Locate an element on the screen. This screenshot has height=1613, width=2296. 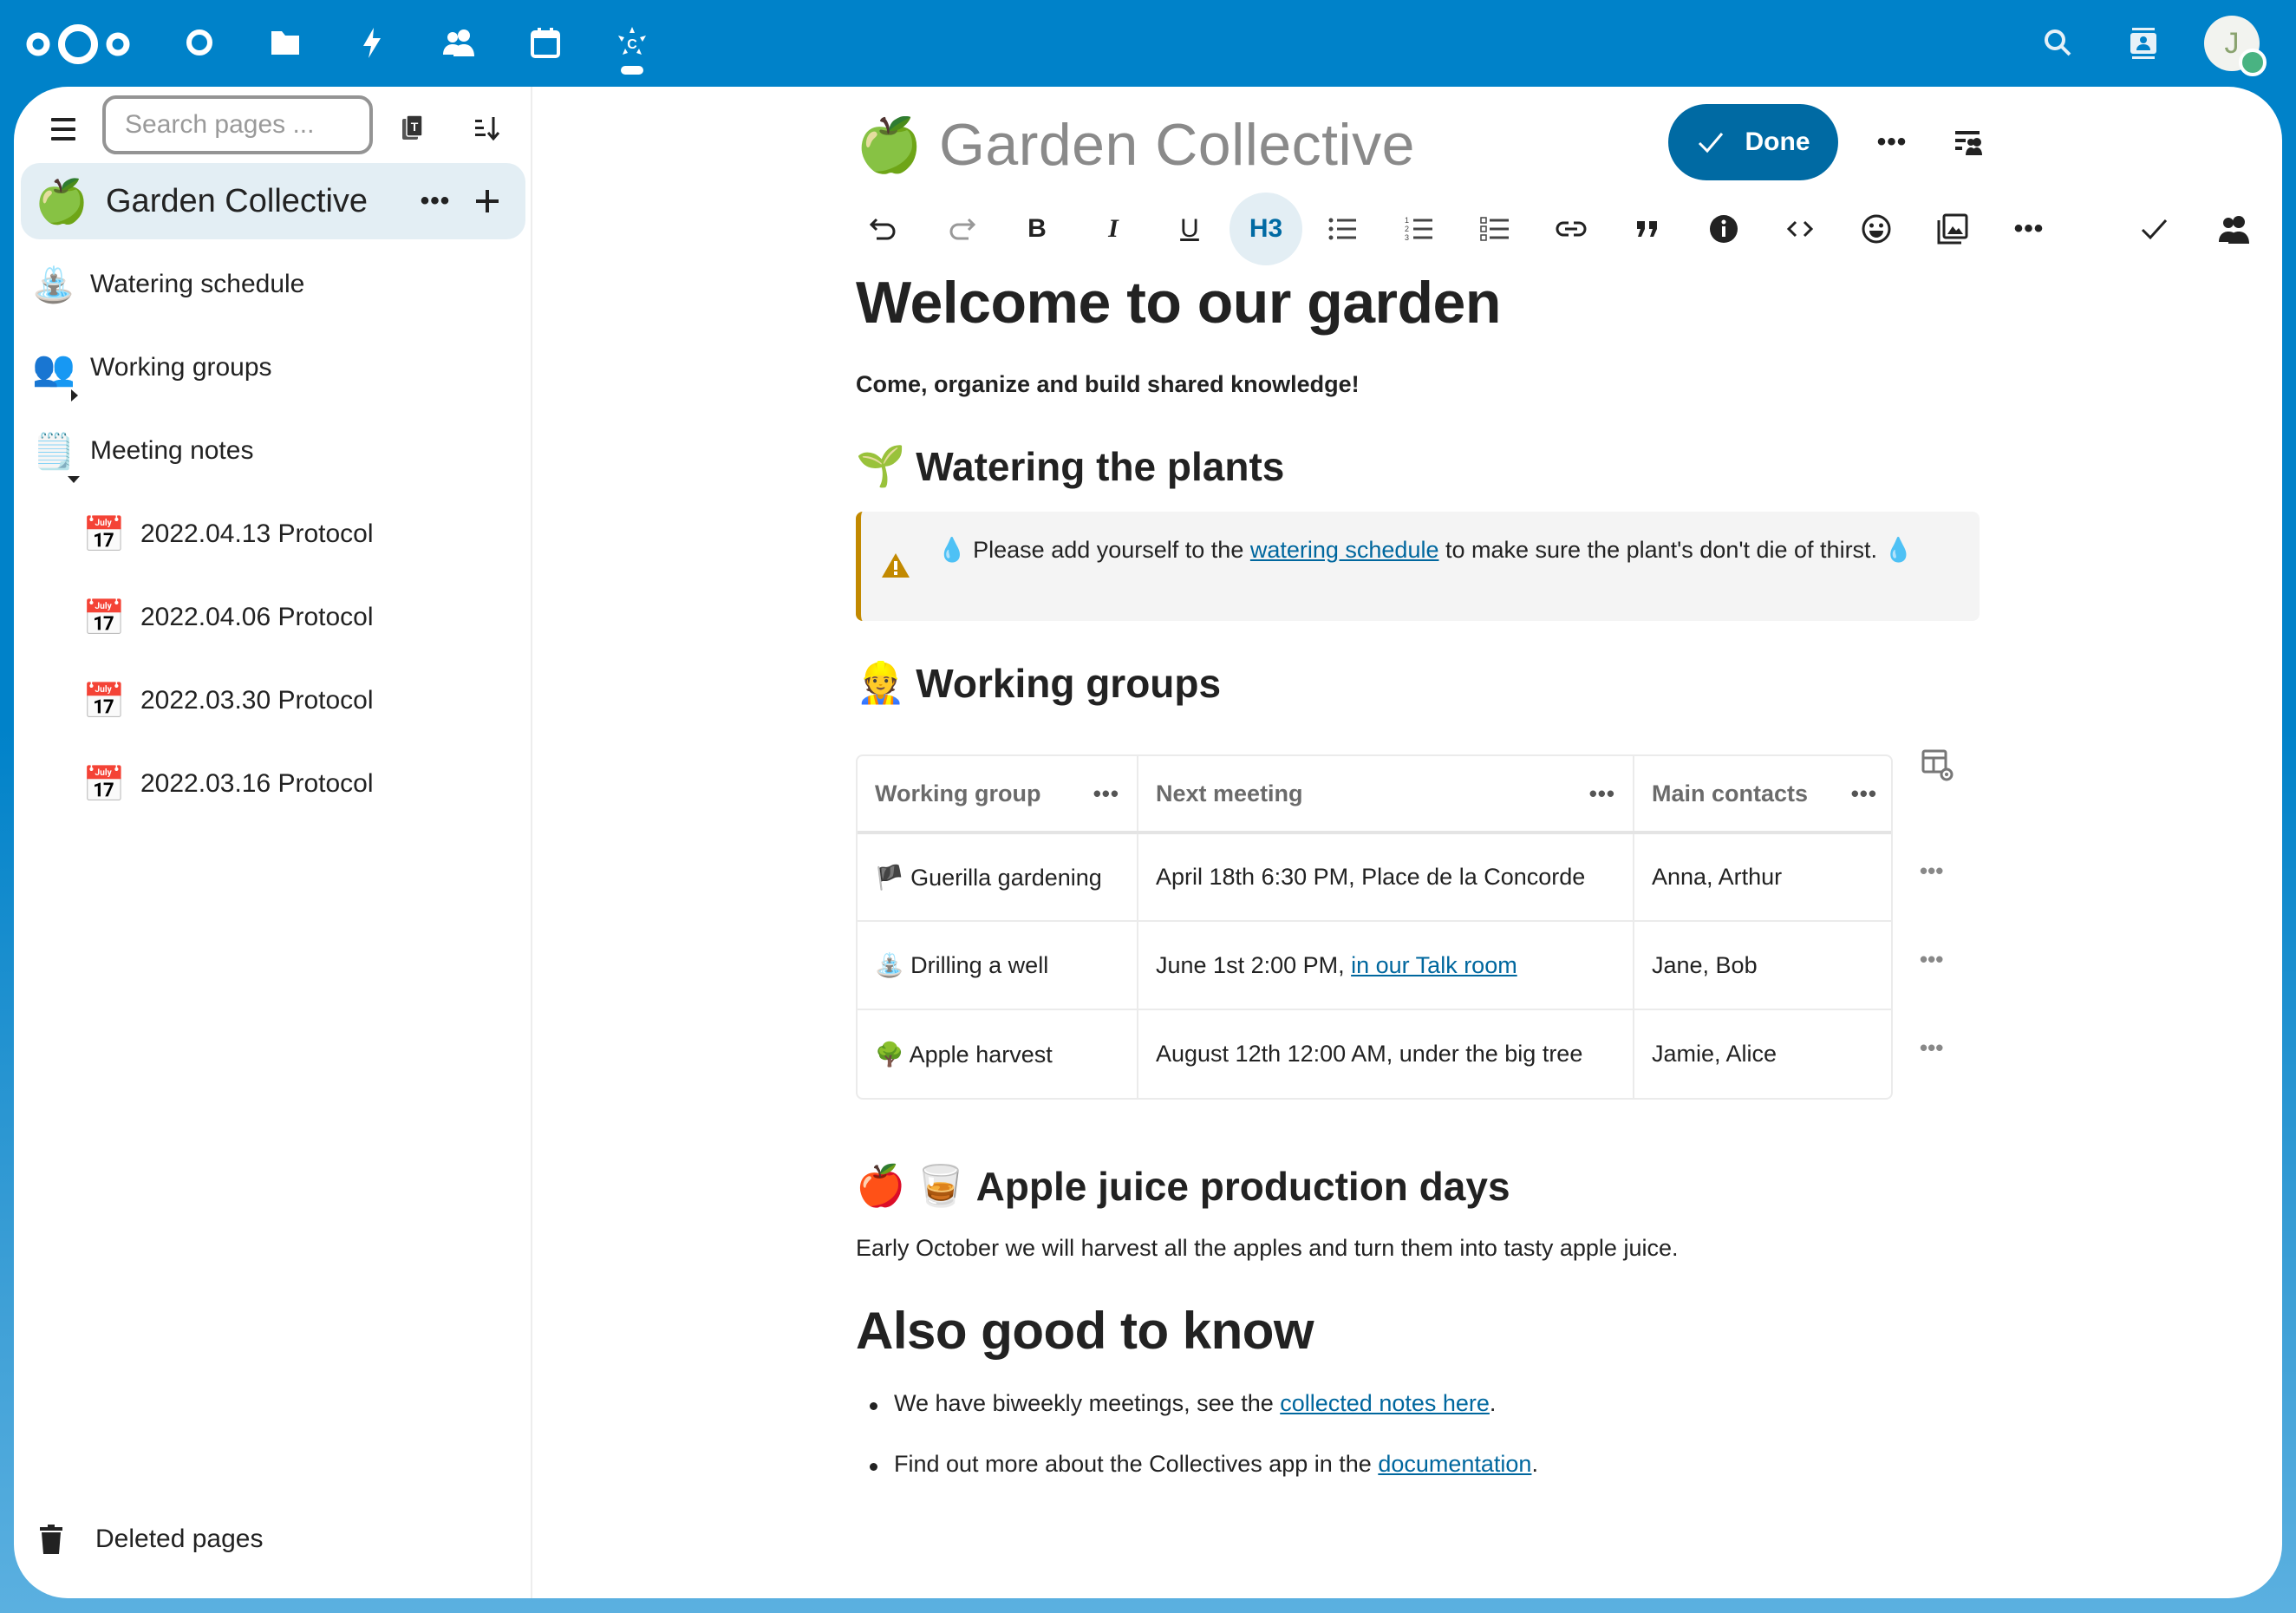
svg-text: C is located at coordinates (632, 44).